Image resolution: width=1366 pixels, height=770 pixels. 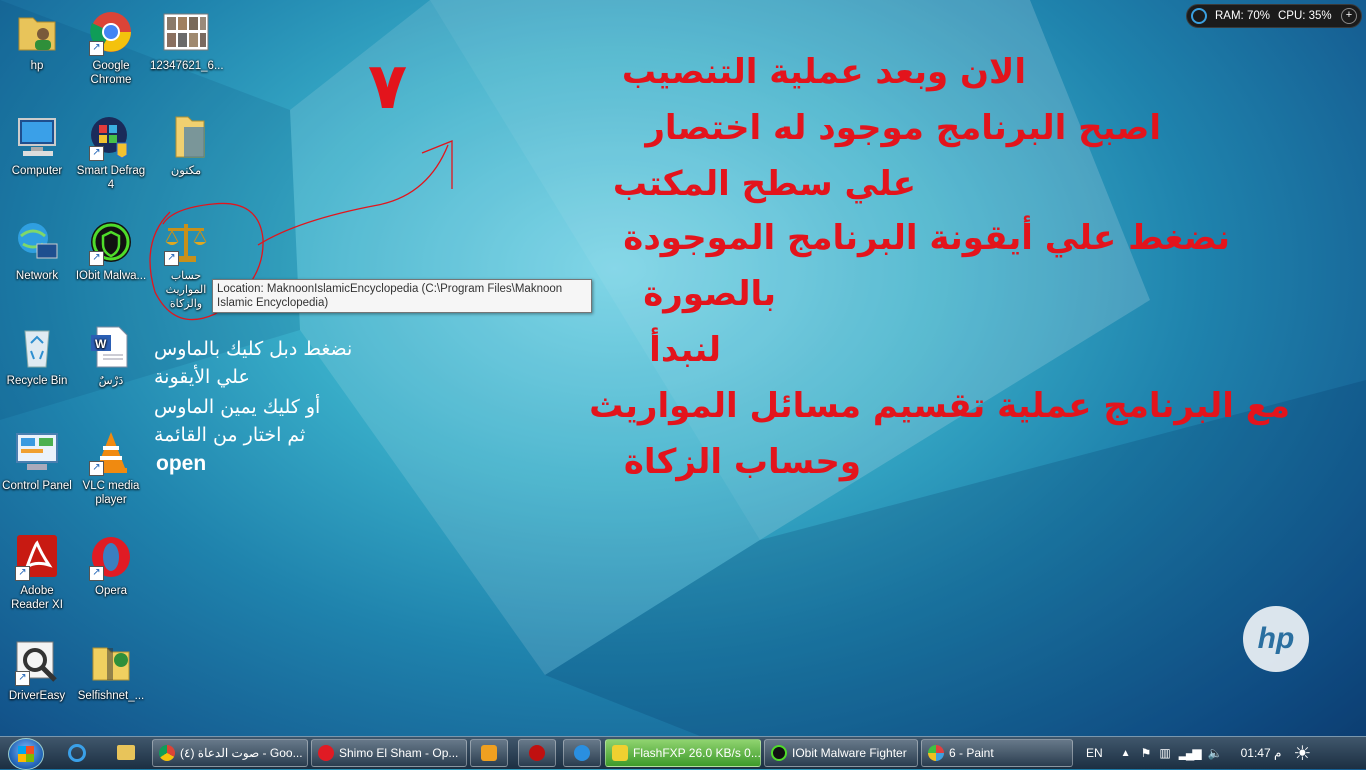 I want to click on control-panel-icon, so click(x=37, y=452).